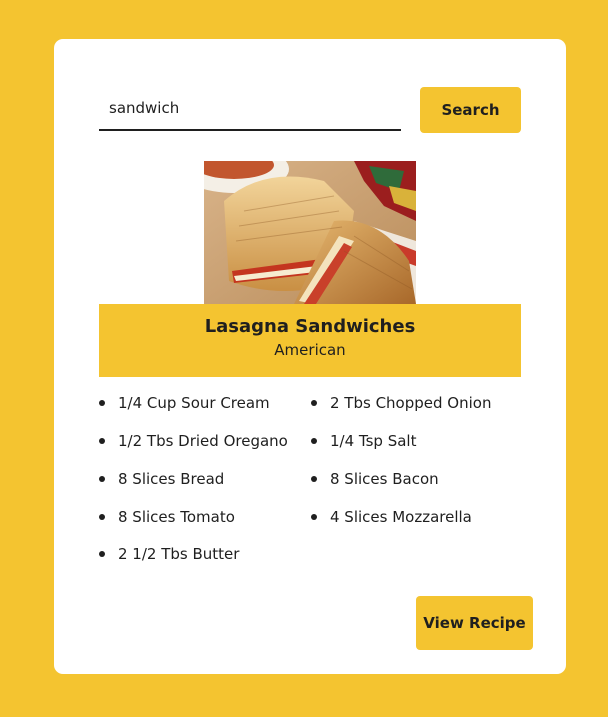 This screenshot has height=717, width=608. Describe the element at coordinates (171, 479) in the screenshot. I see `ingredient-text: 8 Slices Bread` at that location.